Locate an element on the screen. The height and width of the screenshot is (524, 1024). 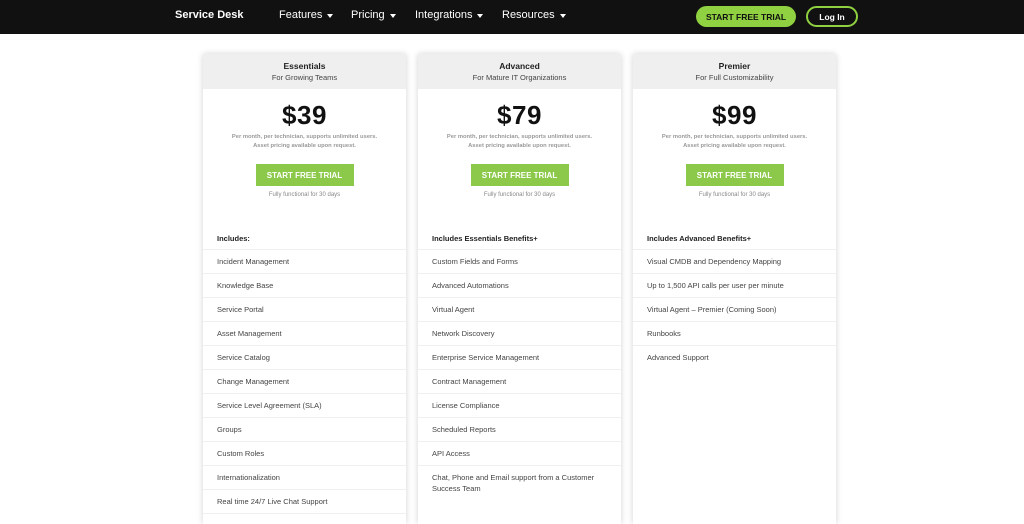
feature-heading: Includes Essentials Benefits+ is located at coordinates (519, 238).